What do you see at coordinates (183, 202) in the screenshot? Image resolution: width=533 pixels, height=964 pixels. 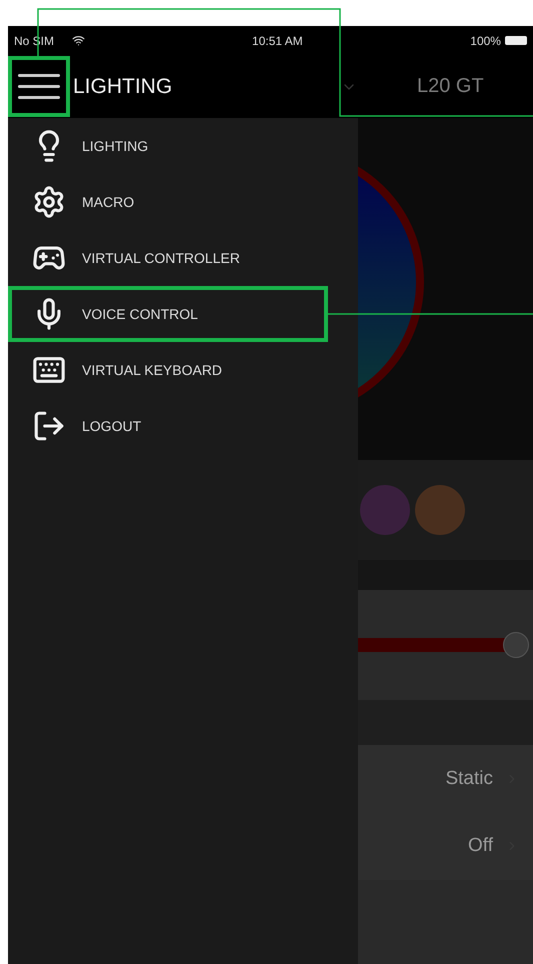 I see `menu-item: MACRO` at bounding box center [183, 202].